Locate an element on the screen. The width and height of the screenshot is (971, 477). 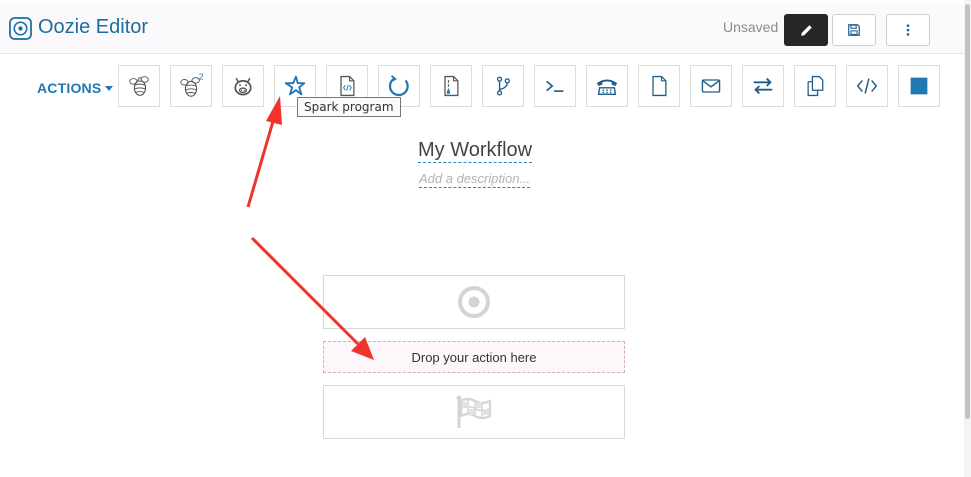
floppy-disk-icon is located at coordinates (854, 30).